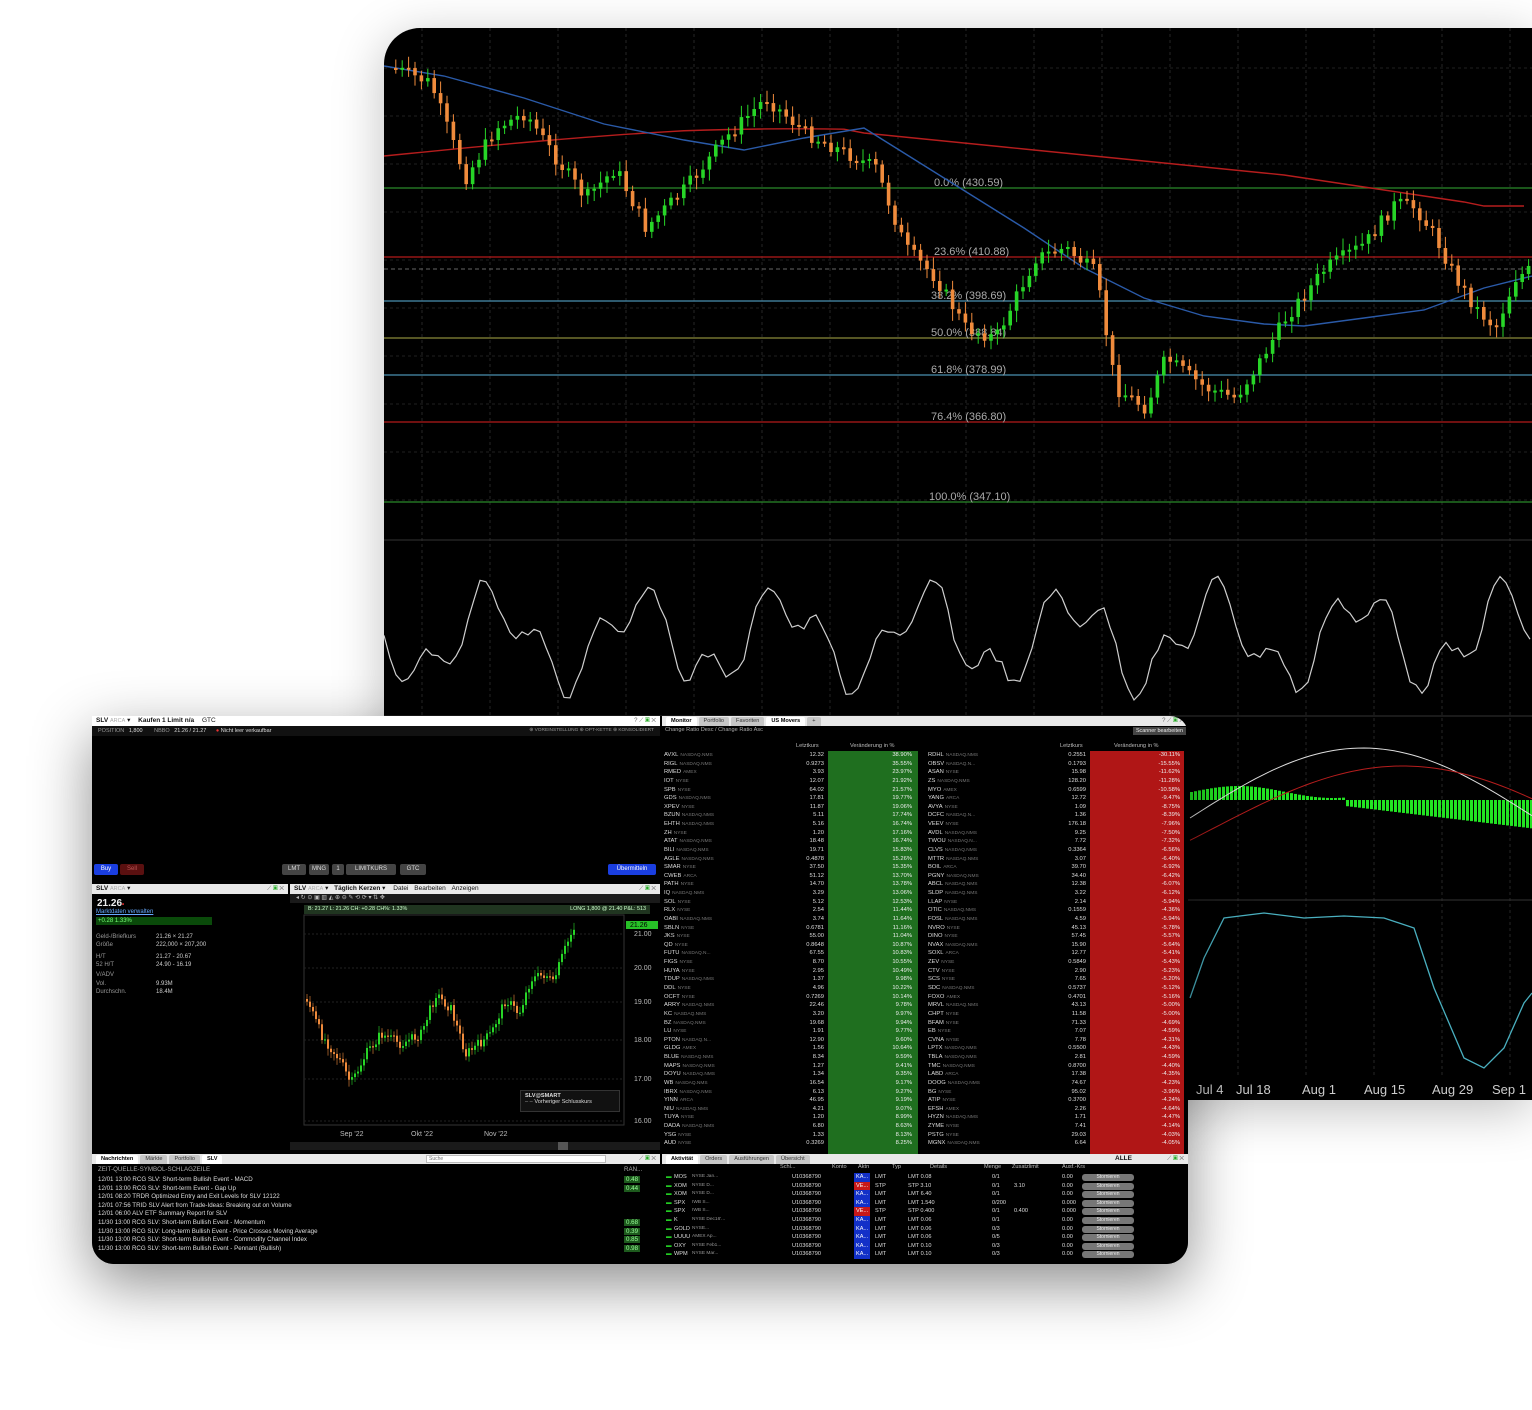  I want to click on scanner-row: KC NASDAQ.NMS 3.20 9.97%, so click(793, 1014).